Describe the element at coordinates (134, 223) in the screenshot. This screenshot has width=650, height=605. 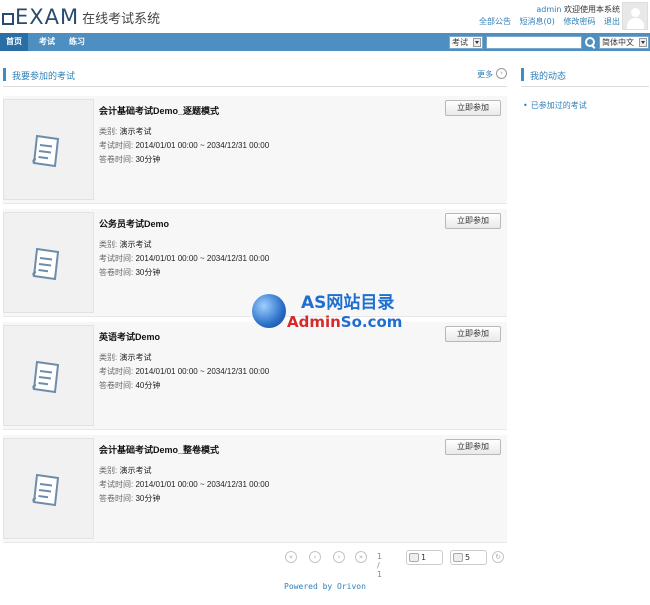
I see `exam-name: 公务员考试Demo` at that location.